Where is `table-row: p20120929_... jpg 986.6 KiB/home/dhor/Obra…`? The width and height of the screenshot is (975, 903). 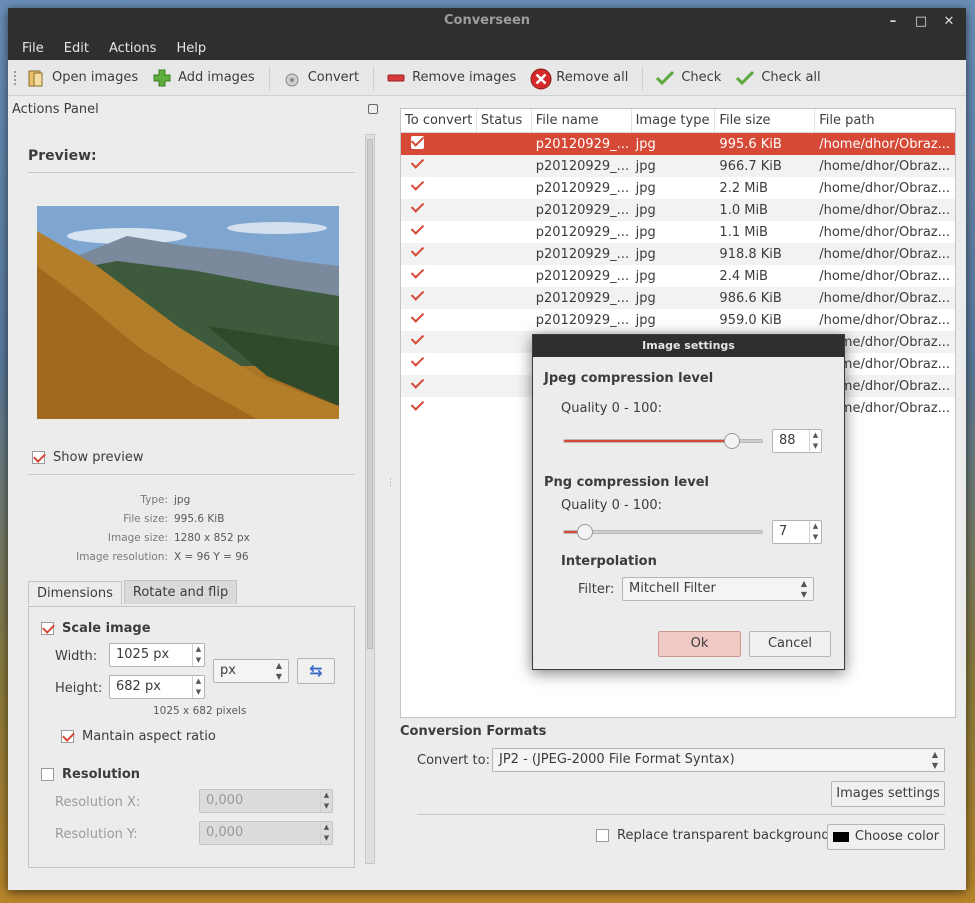
table-row: p20120929_... jpg 986.6 KiB/home/dhor/Obra… is located at coordinates (678, 298).